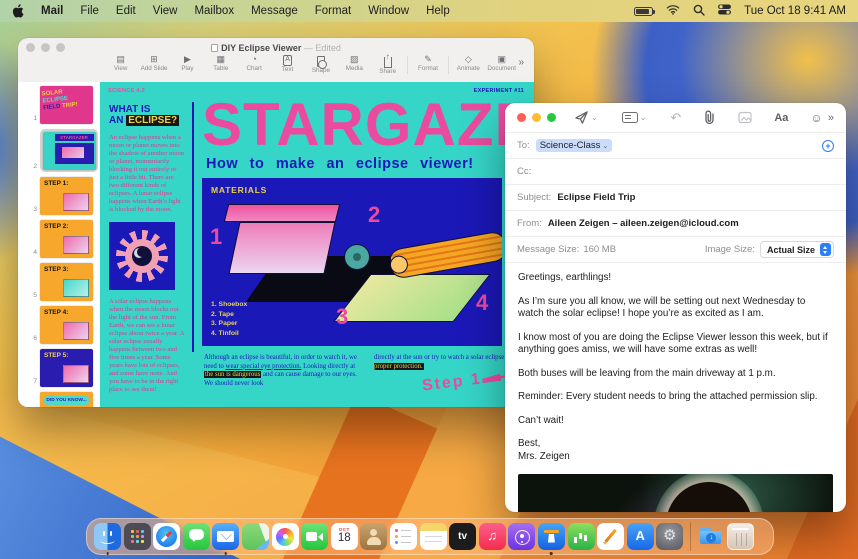 This screenshot has height=559, width=858. Describe the element at coordinates (137, 536) in the screenshot. I see `dock-icon-launchpad` at that location.